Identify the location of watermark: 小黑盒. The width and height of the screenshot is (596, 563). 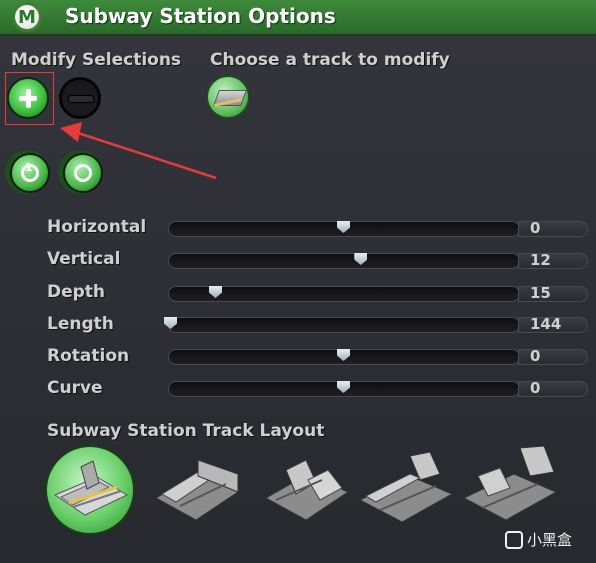
(538, 539).